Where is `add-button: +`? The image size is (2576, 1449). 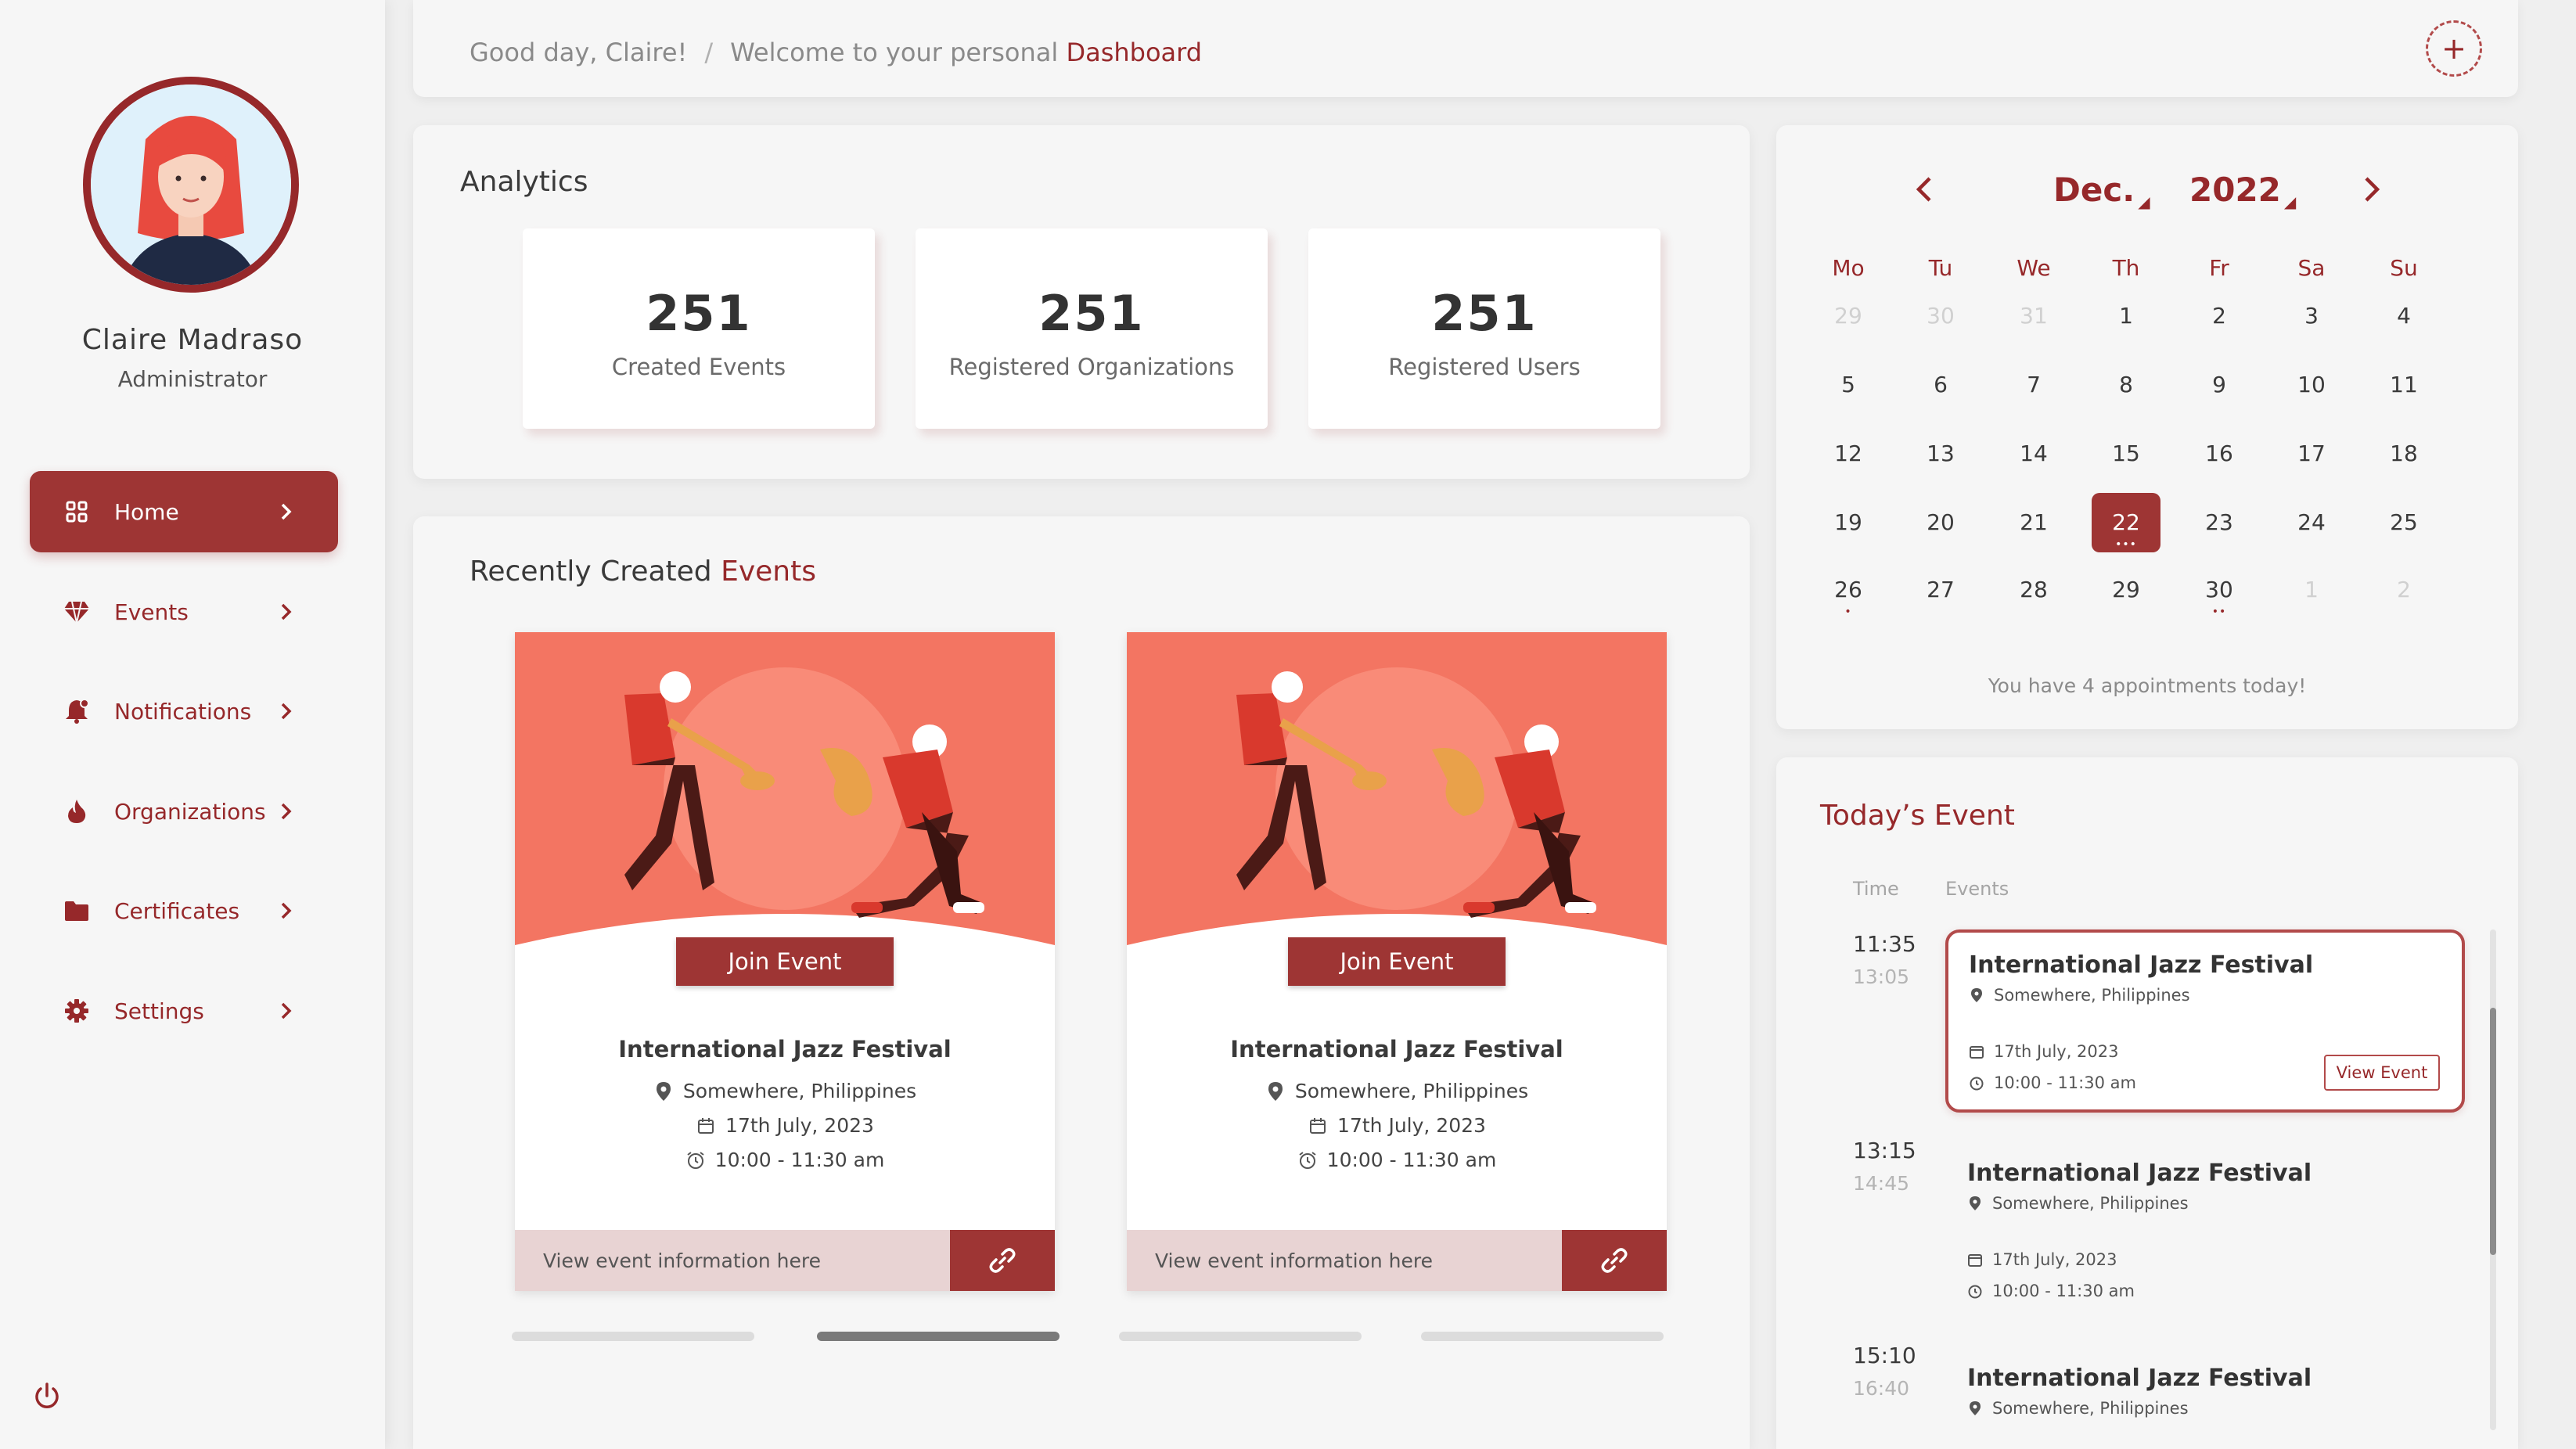 add-button: + is located at coordinates (2454, 49).